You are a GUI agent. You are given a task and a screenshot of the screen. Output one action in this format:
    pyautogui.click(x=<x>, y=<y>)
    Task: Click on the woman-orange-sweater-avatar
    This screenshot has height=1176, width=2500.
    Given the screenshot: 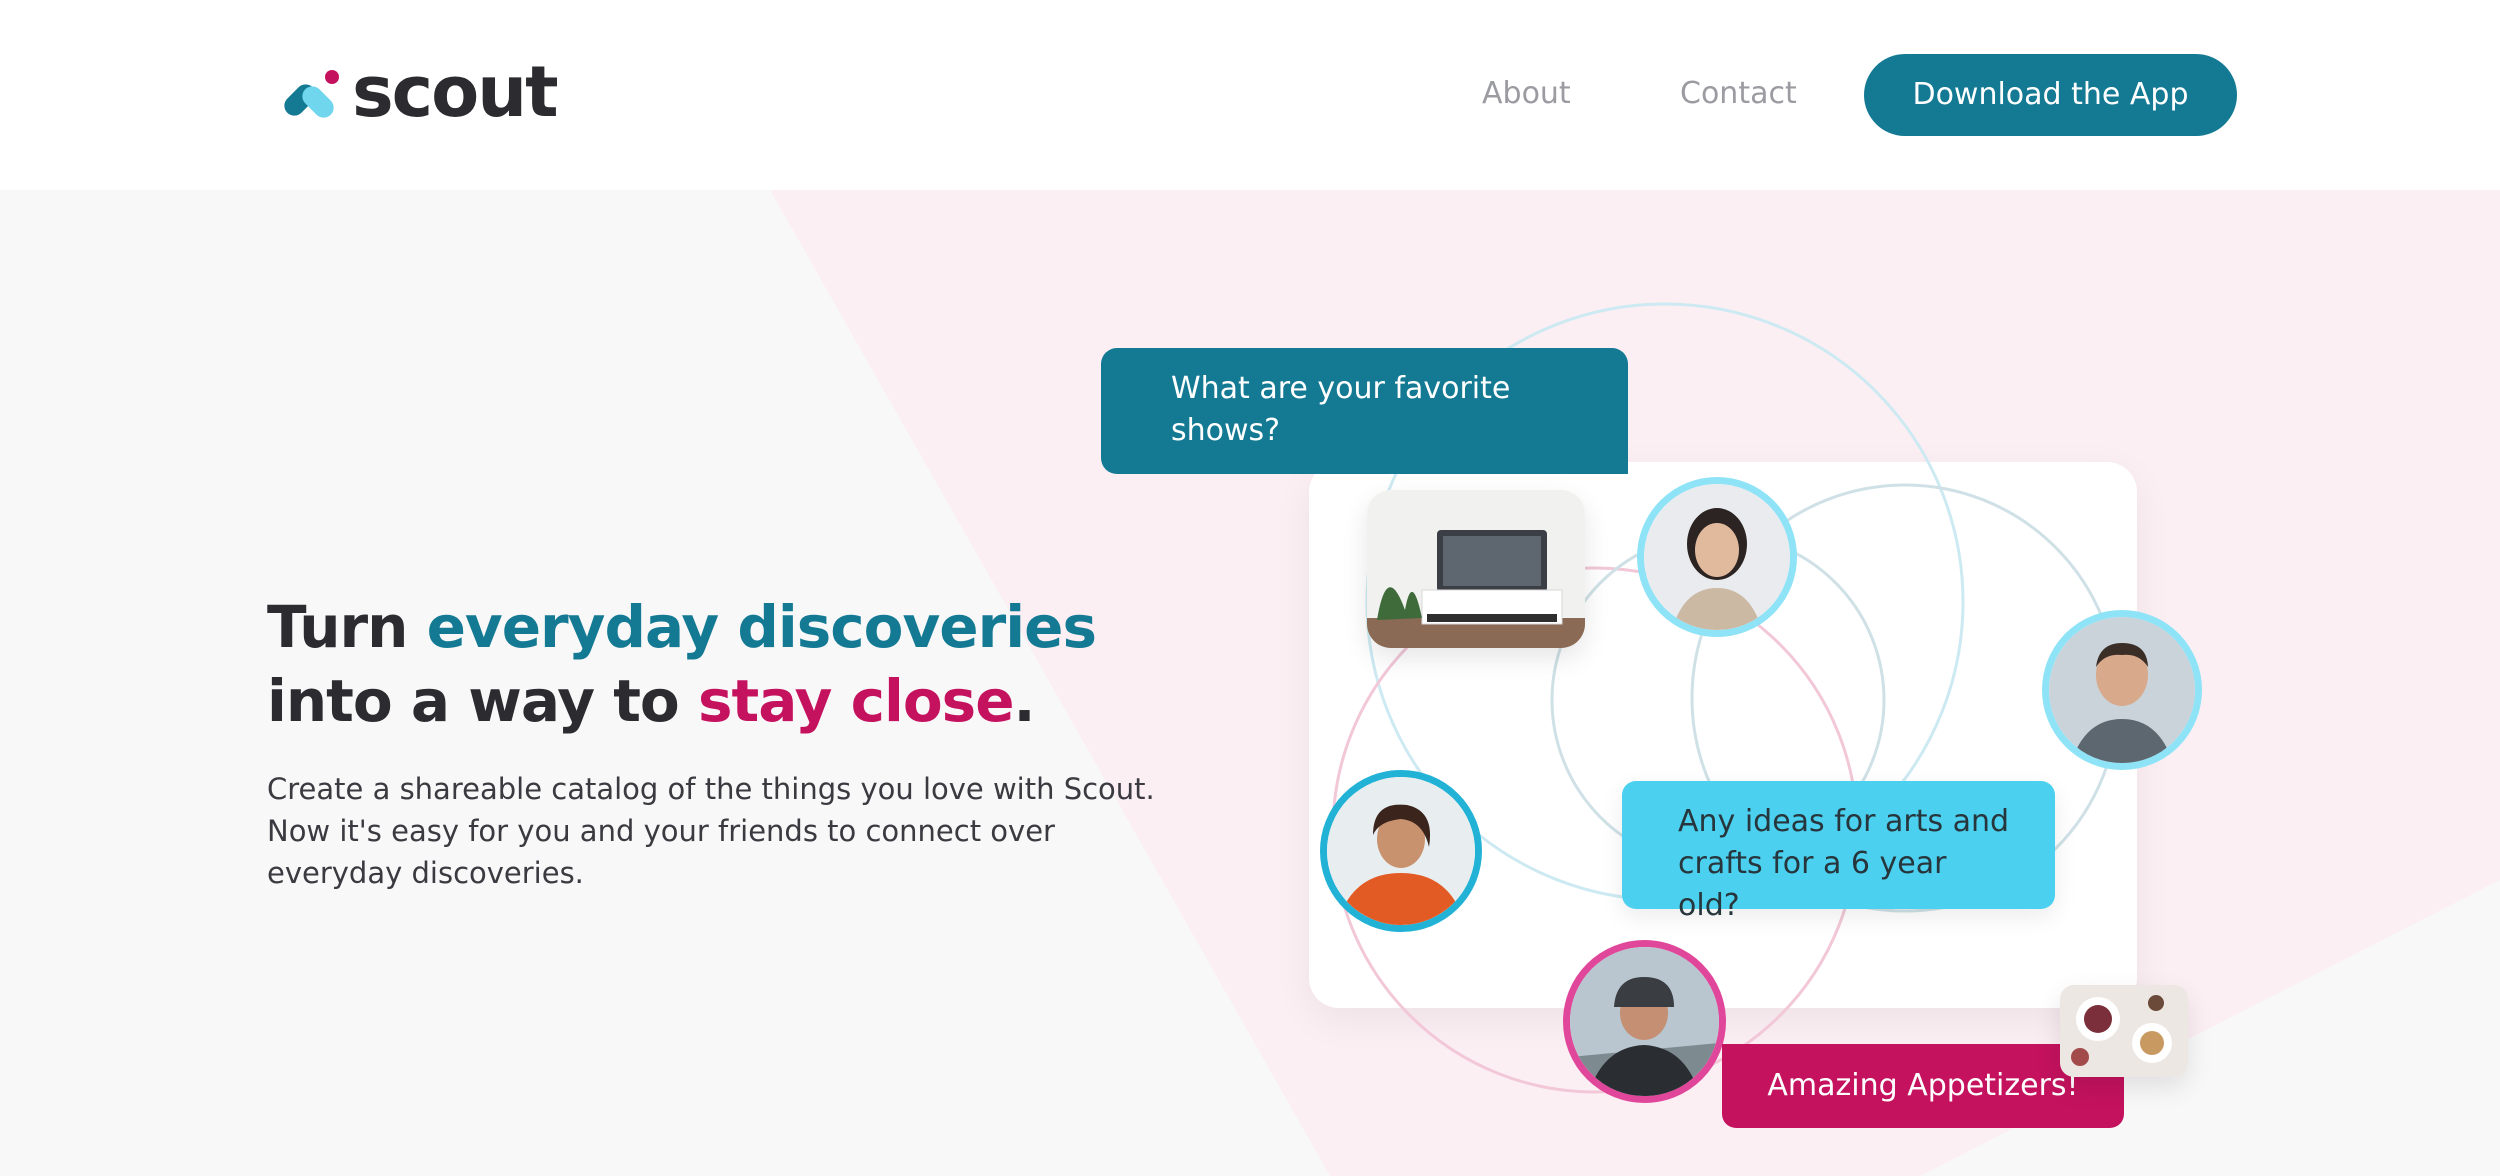 What is the action you would take?
    pyautogui.click(x=1401, y=851)
    